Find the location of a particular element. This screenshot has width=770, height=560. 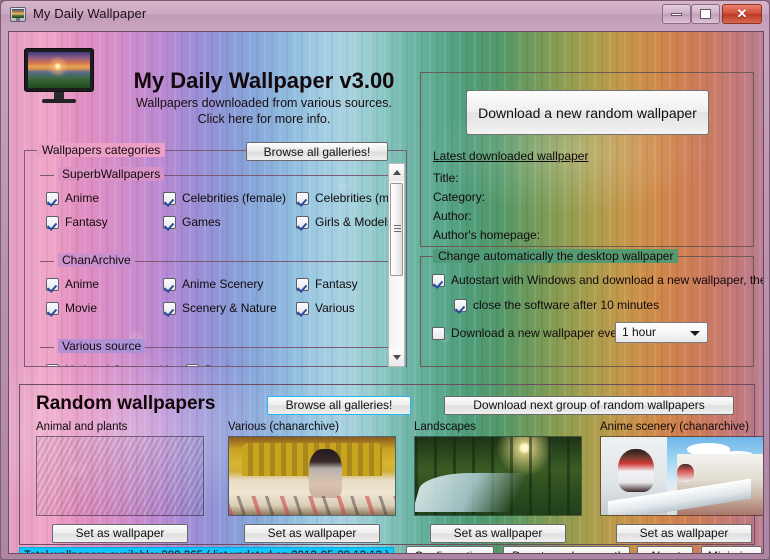

scrollbar-thumb is located at coordinates (396, 229).